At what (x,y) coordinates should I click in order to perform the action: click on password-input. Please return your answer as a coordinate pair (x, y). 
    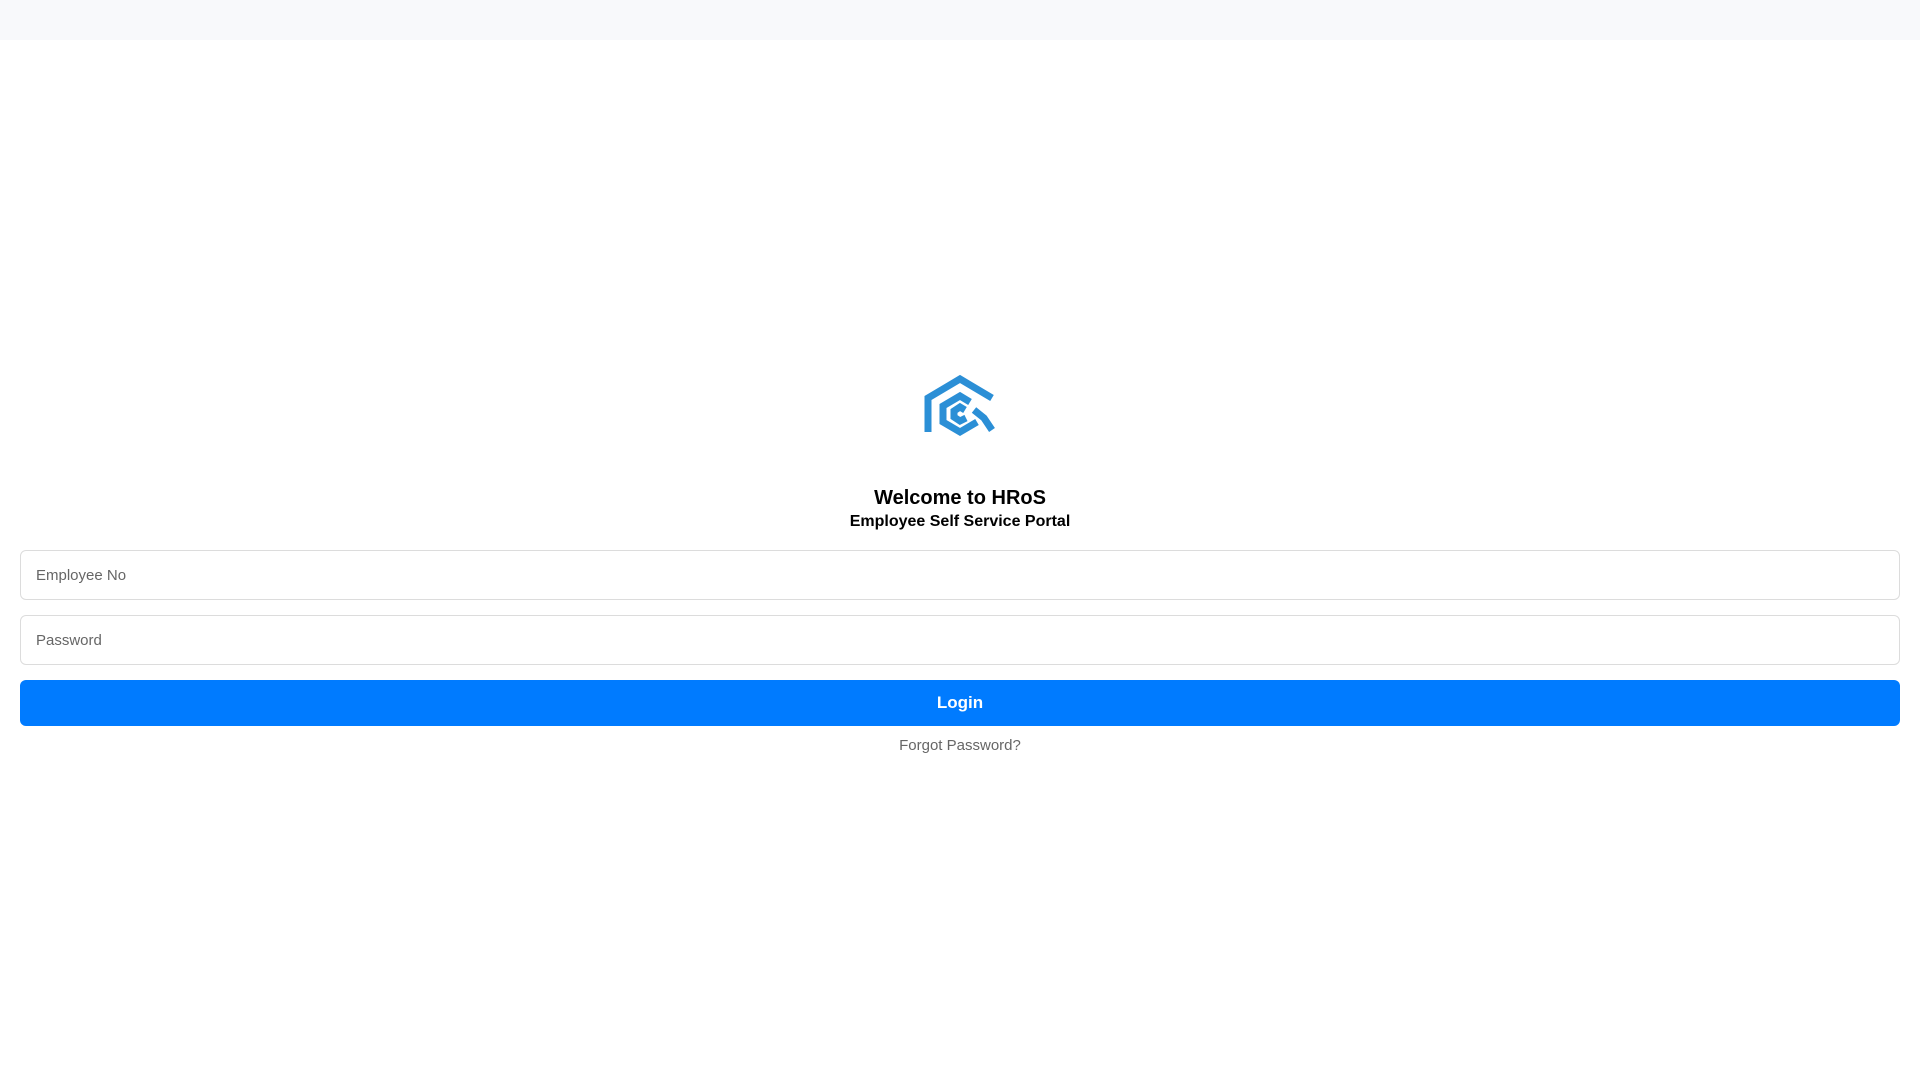
    Looking at the image, I should click on (960, 640).